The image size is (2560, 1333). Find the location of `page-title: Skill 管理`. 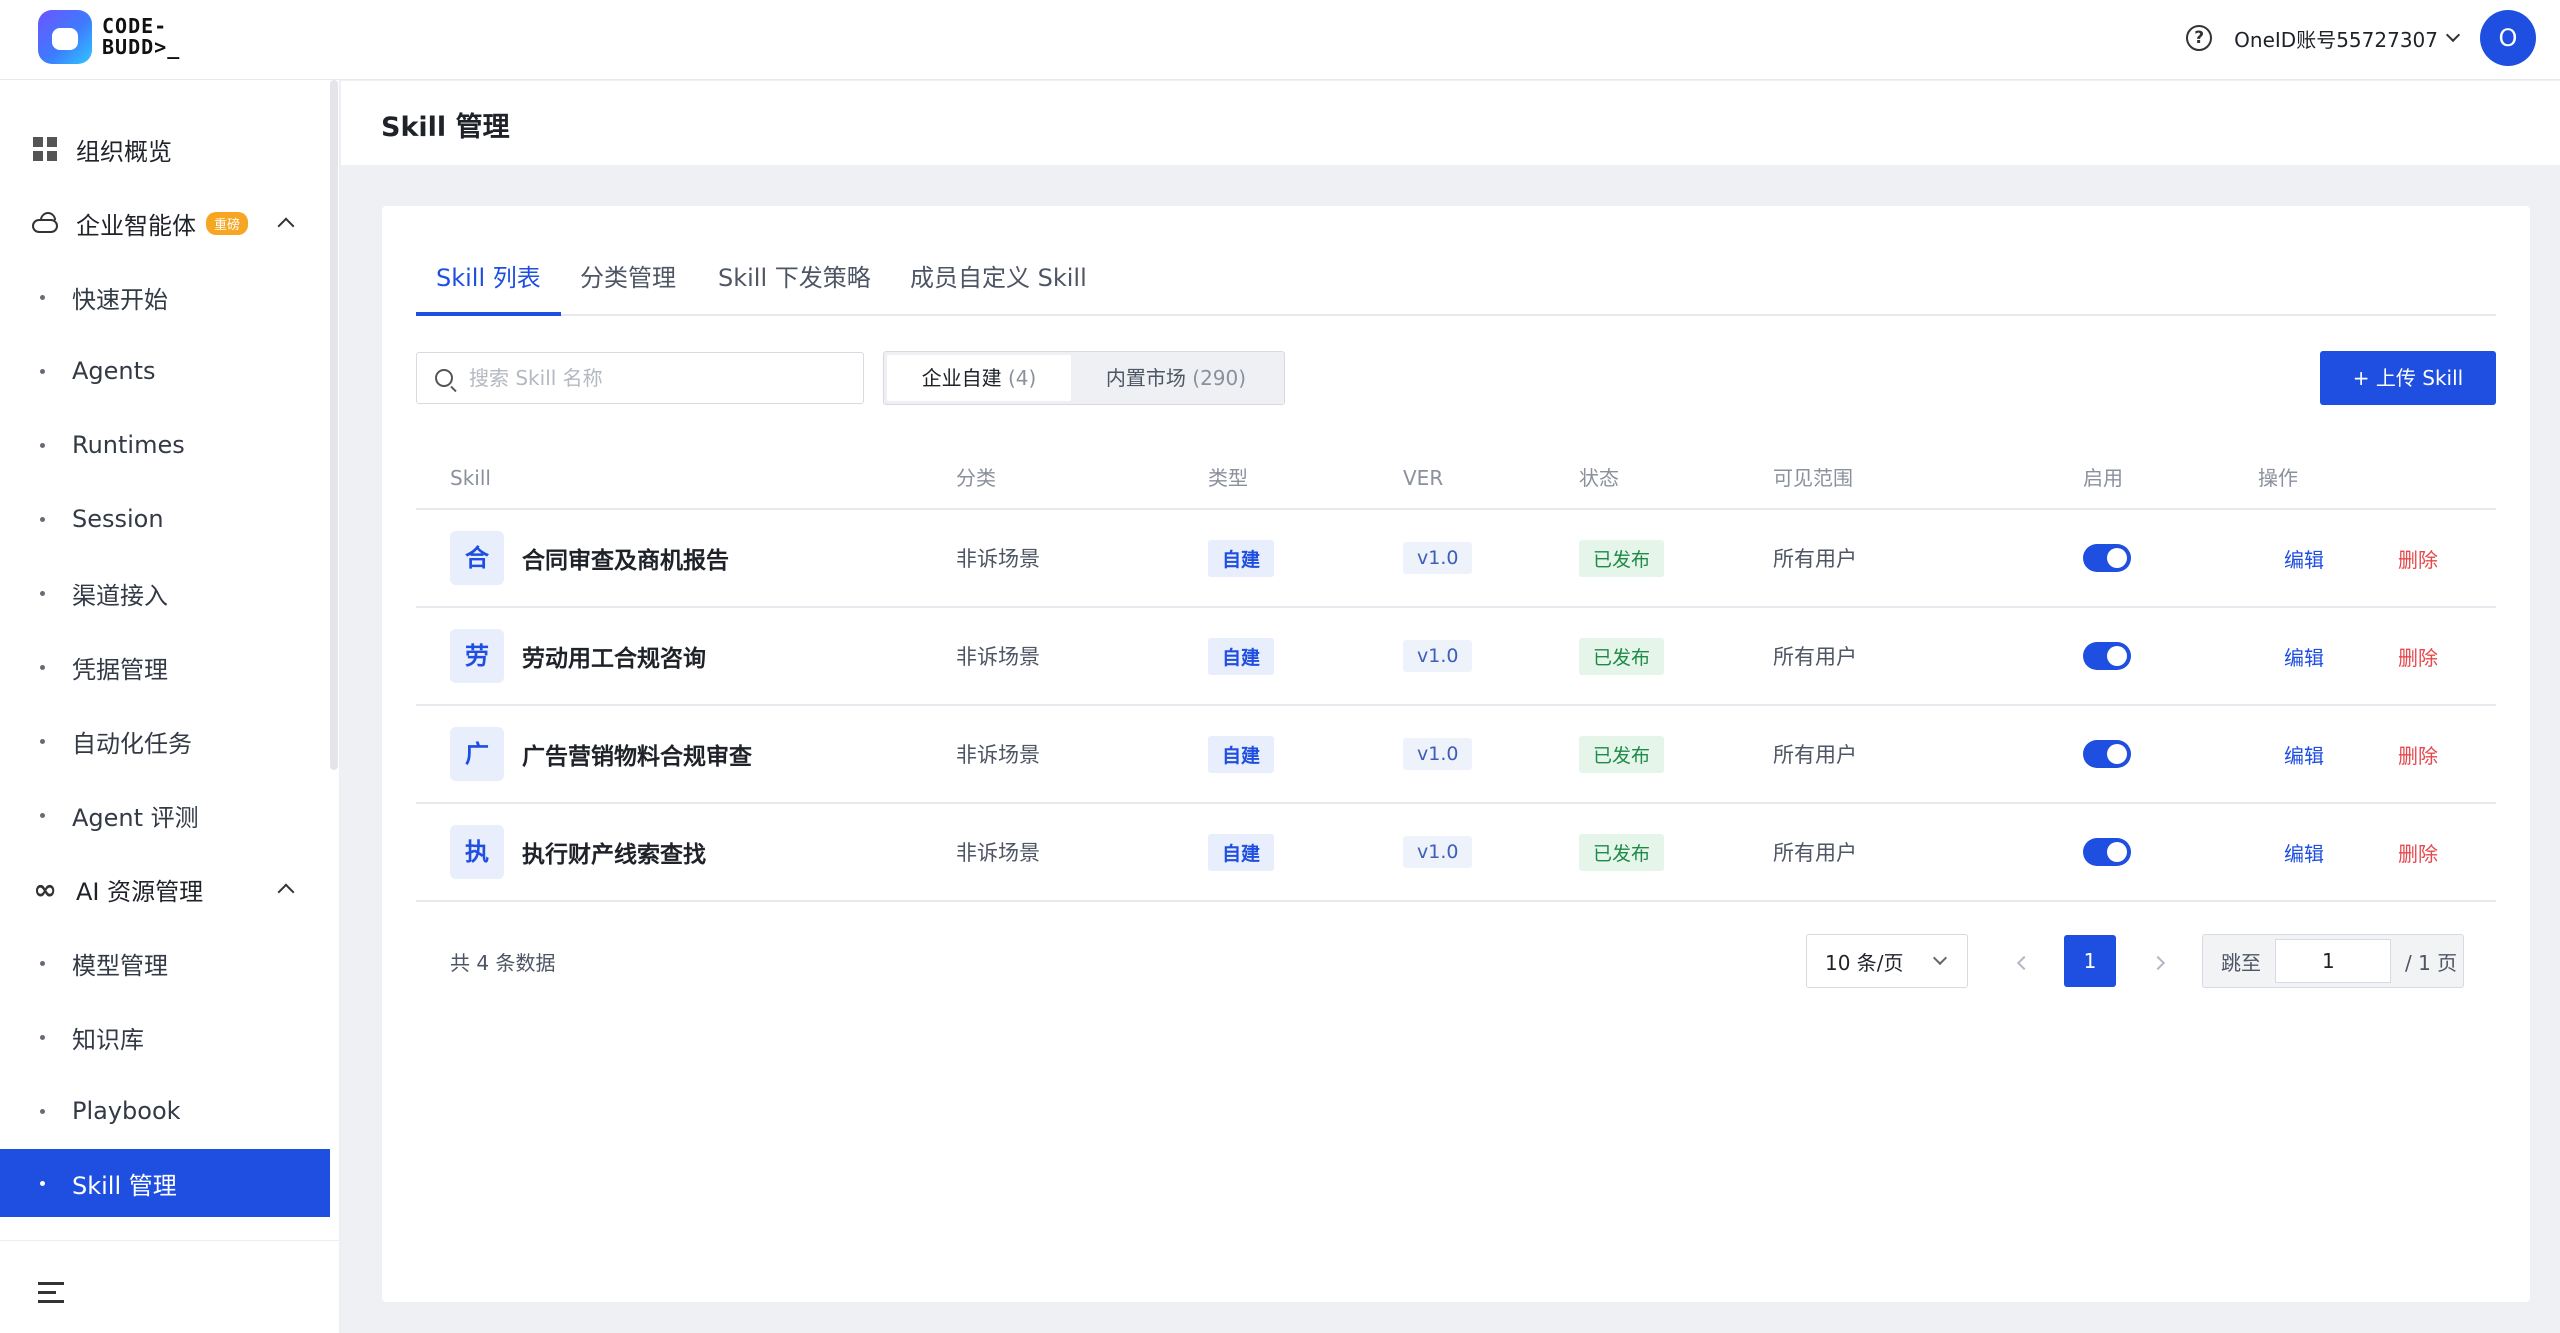

page-title: Skill 管理 is located at coordinates (445, 127).